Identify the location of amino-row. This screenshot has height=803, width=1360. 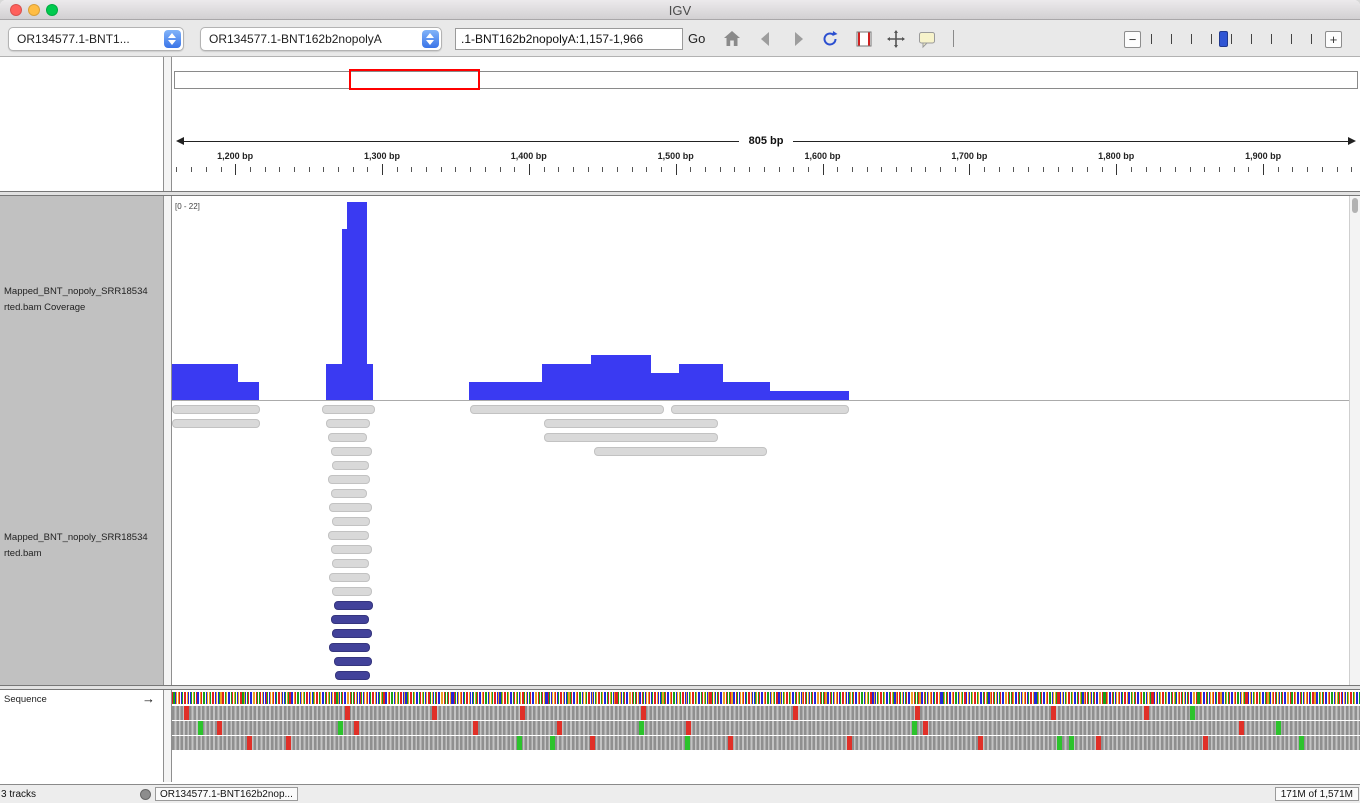
(766, 728).